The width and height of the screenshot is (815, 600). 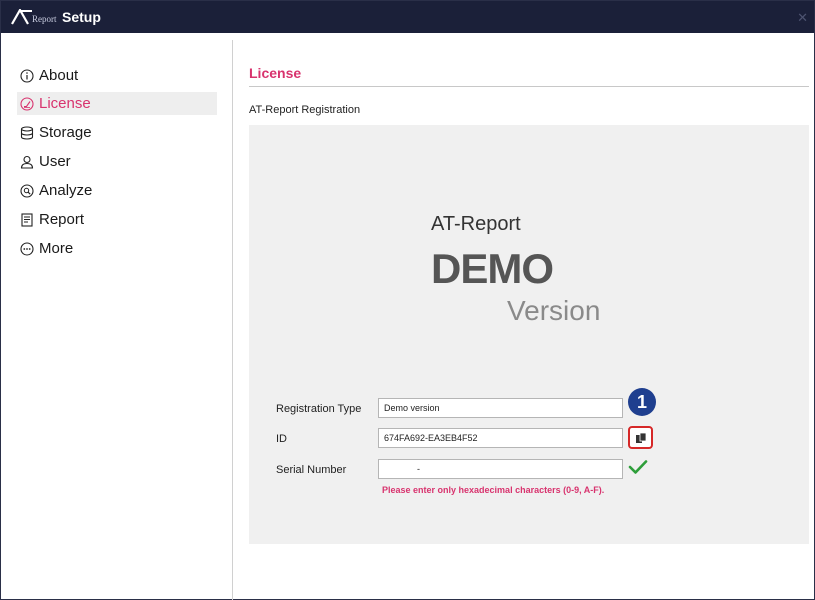 What do you see at coordinates (500, 408) in the screenshot?
I see `registration-type-field` at bounding box center [500, 408].